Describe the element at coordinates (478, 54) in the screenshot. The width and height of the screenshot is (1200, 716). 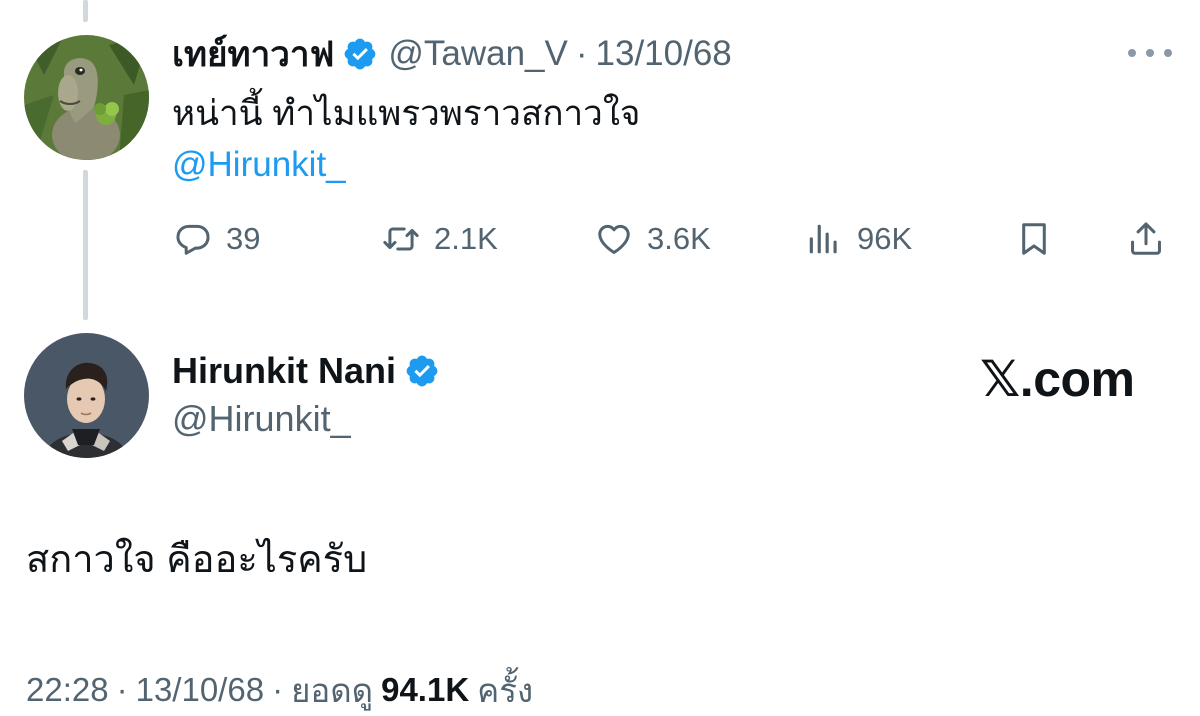
I see `author-handle: @Tawan_V` at that location.